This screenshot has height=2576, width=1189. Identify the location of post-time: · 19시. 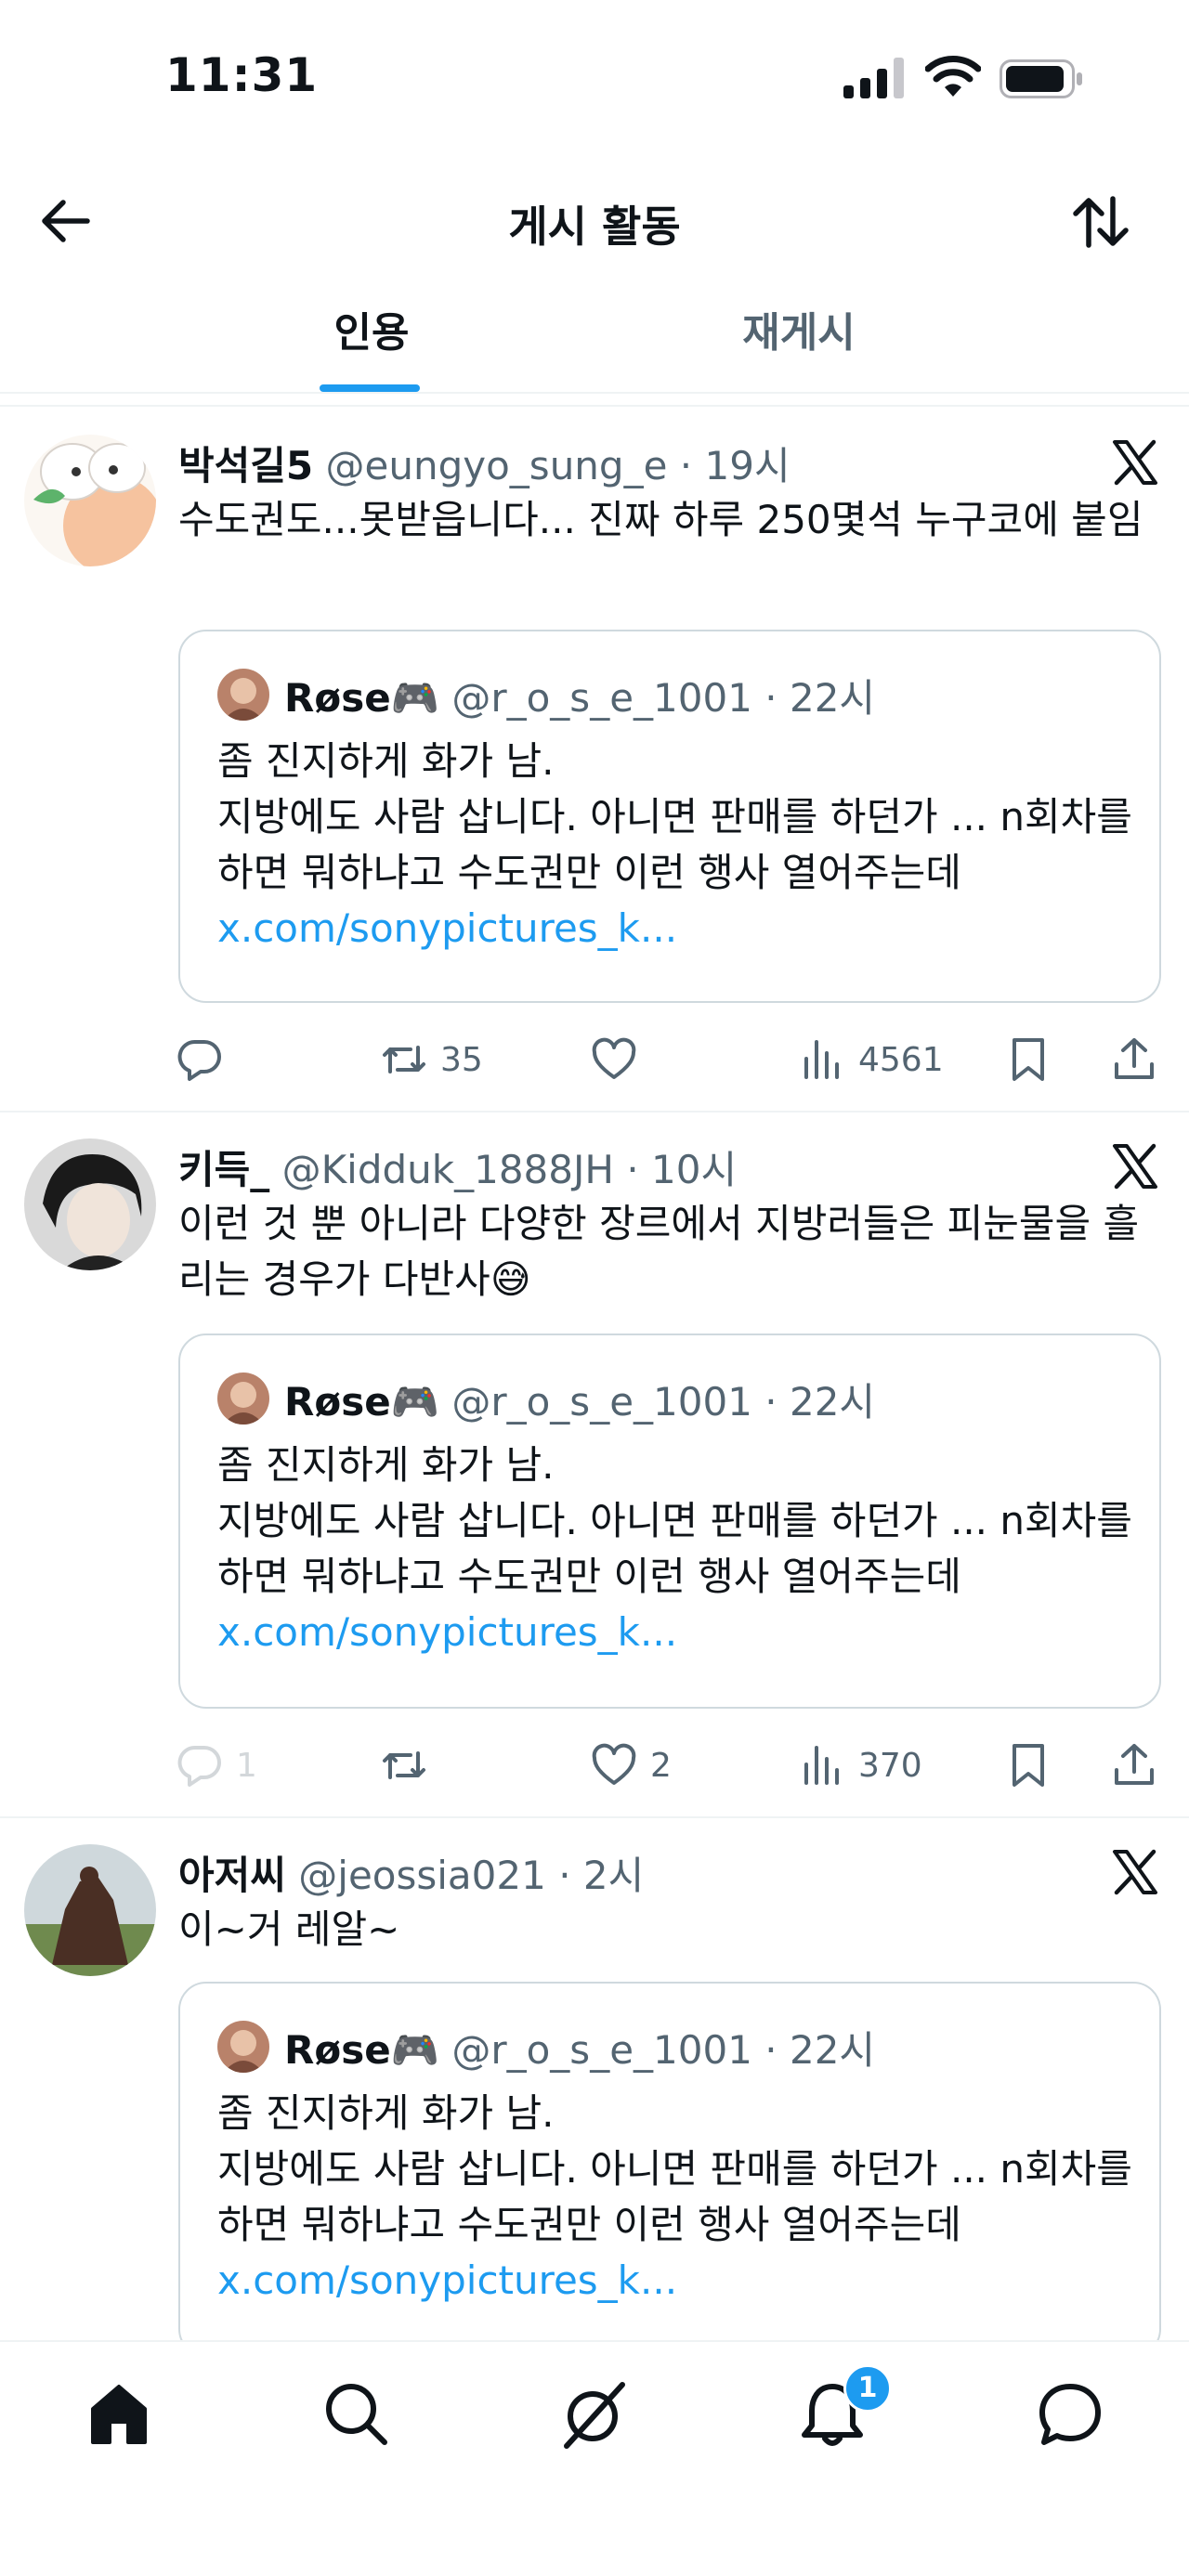
(734, 465).